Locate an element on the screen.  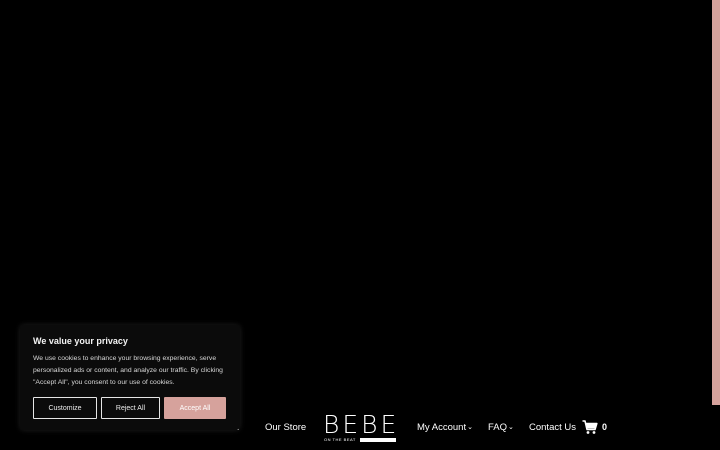
nav-item-my-account: My Account⌄ is located at coordinates (445, 427).